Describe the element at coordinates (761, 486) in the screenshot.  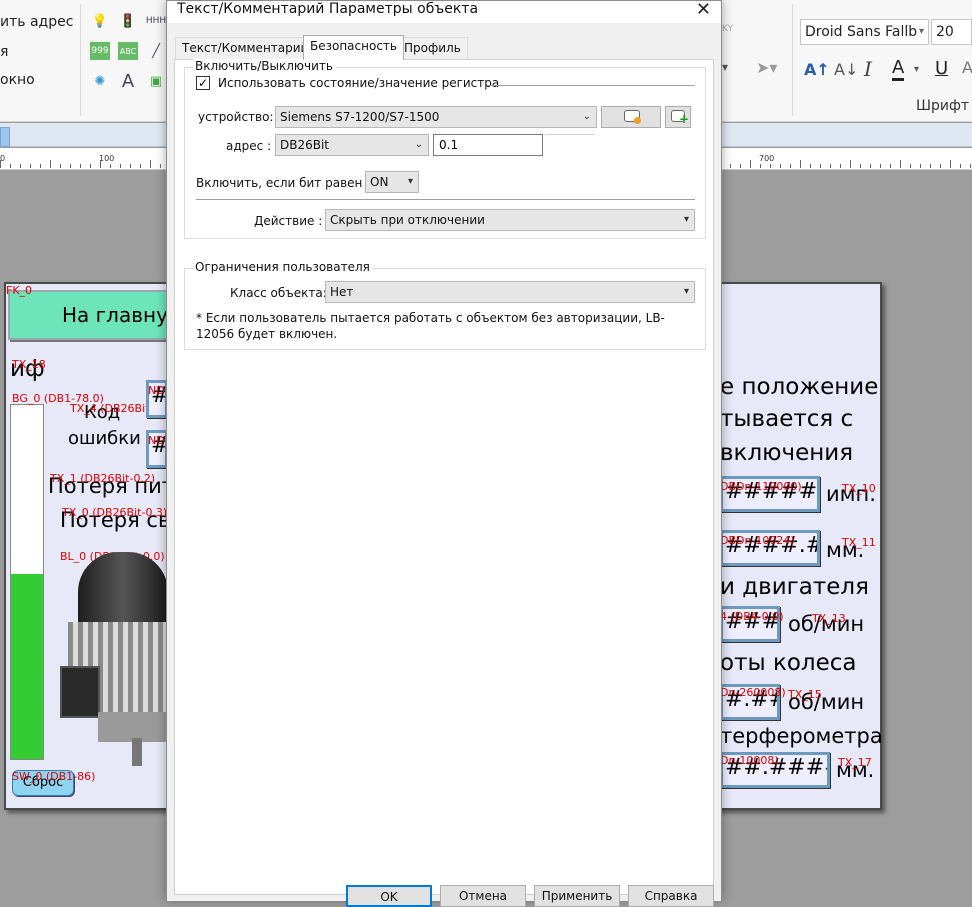
I see `object-id-label: DBDn-110000)` at that location.